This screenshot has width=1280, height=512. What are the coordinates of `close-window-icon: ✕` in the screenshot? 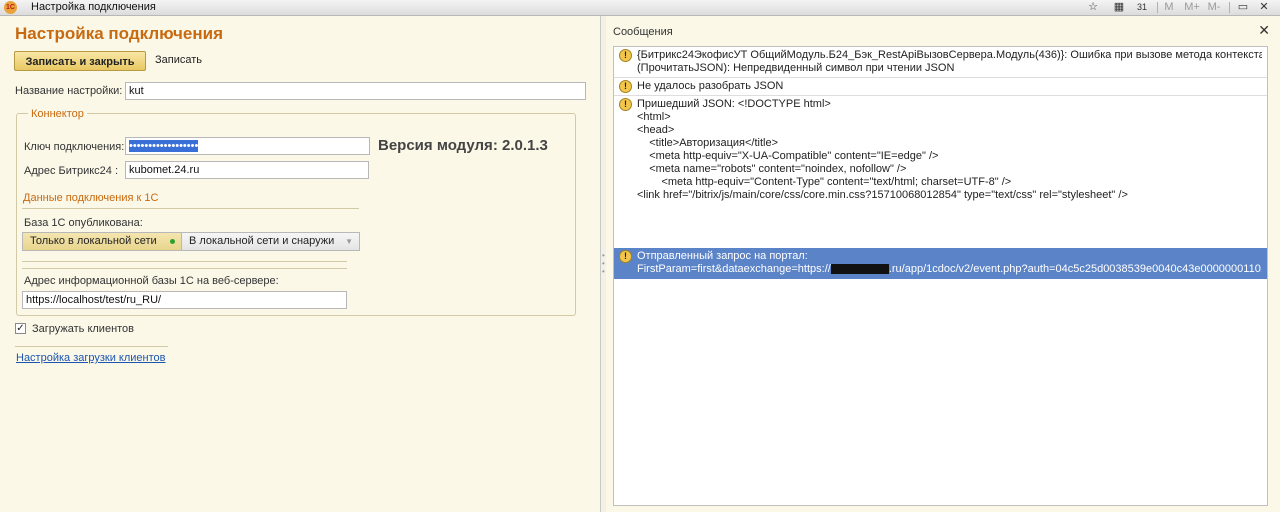 It's located at (1264, 7).